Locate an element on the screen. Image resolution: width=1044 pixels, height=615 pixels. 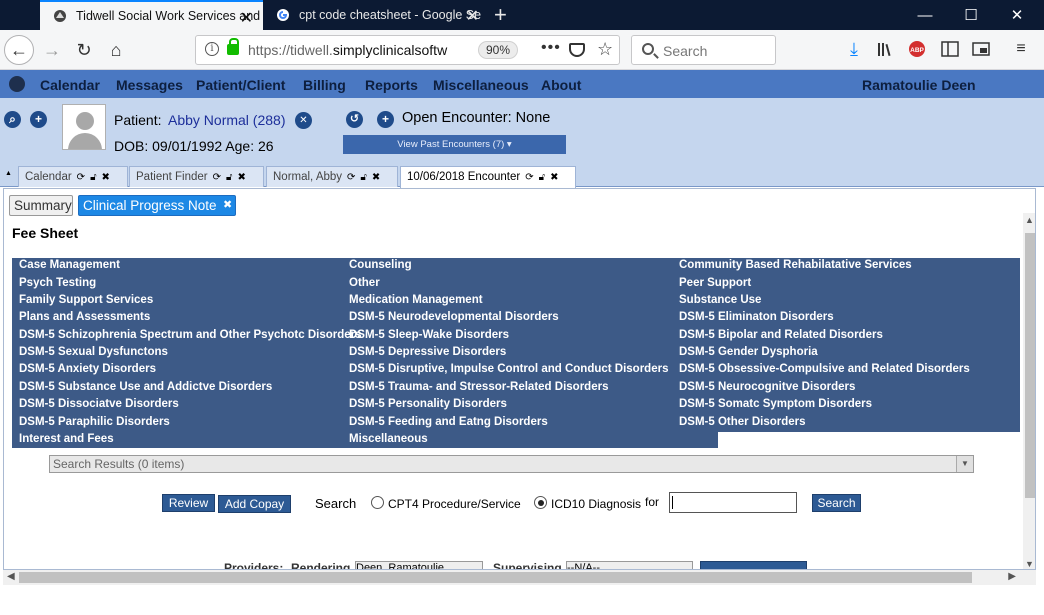
browser-tab-tidwell: Tidwell Social Work Services and ✕ is located at coordinates (151, 15).